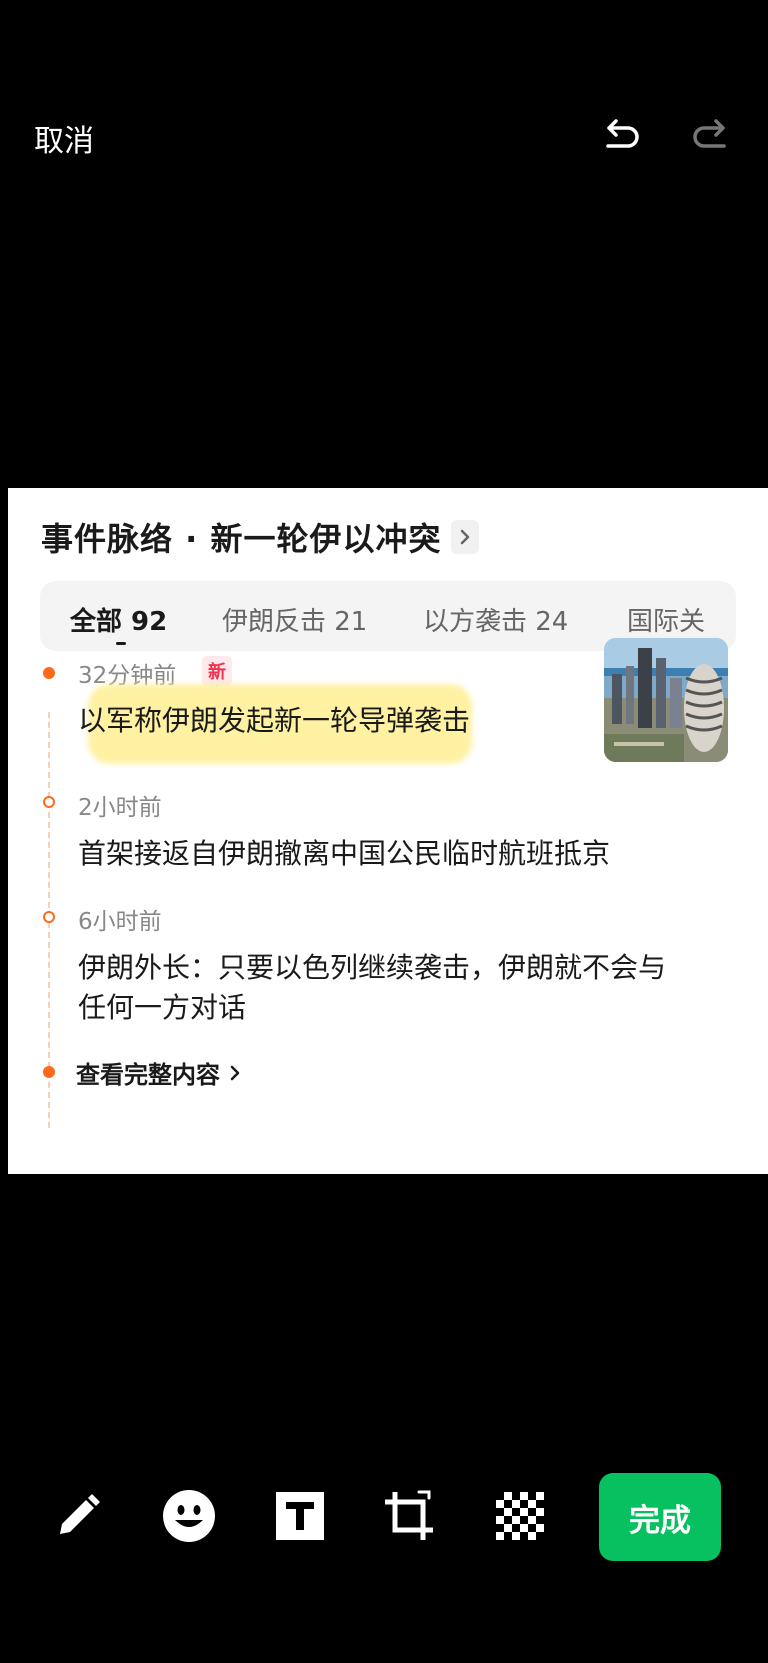 This screenshot has height=1663, width=768. I want to click on new-badge: 新, so click(217, 671).